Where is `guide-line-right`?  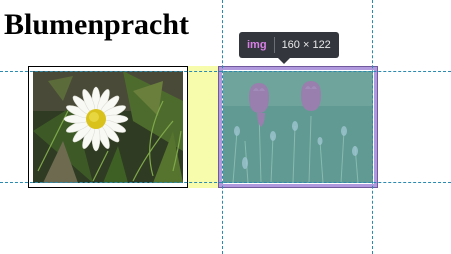
guide-line-right is located at coordinates (372, 127).